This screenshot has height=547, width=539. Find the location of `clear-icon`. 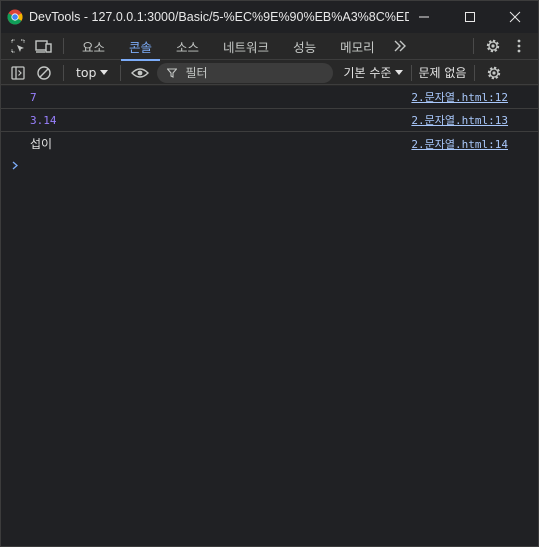

clear-icon is located at coordinates (44, 72).